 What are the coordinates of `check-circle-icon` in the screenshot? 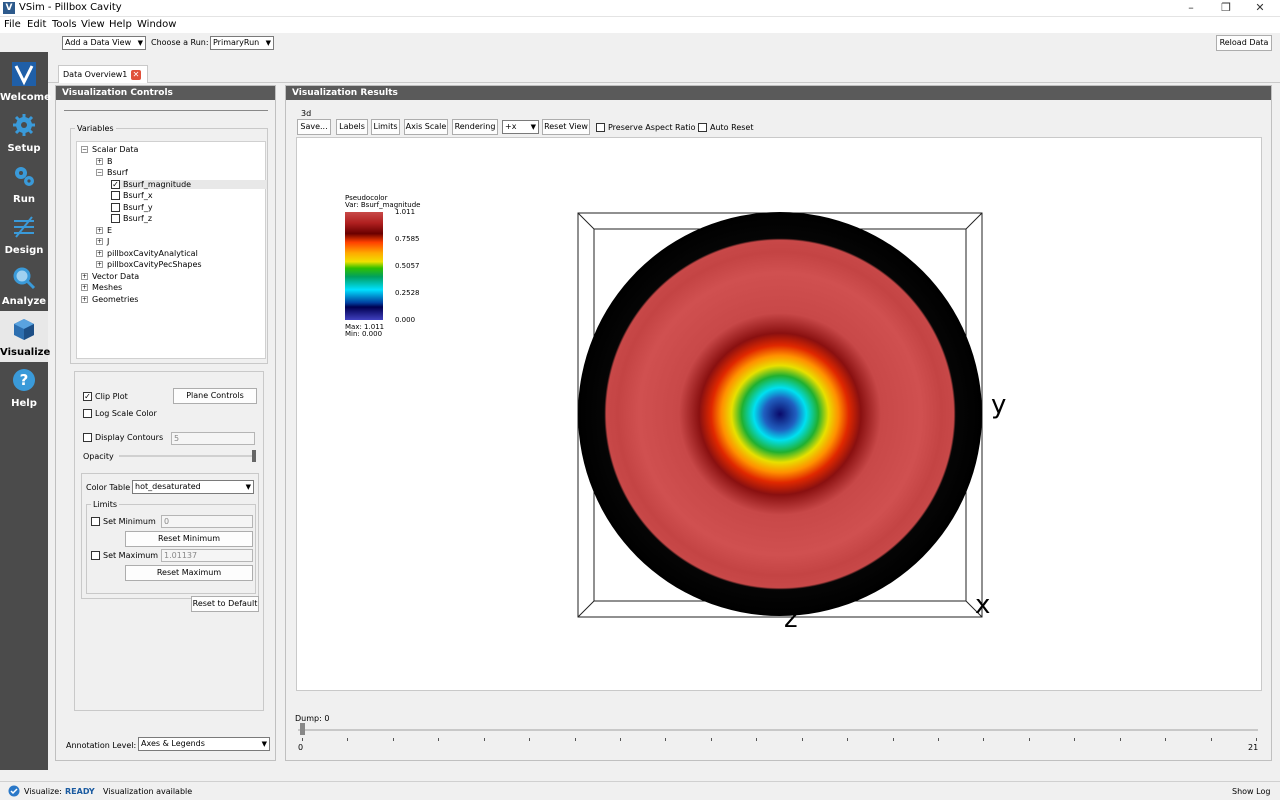 It's located at (14, 791).